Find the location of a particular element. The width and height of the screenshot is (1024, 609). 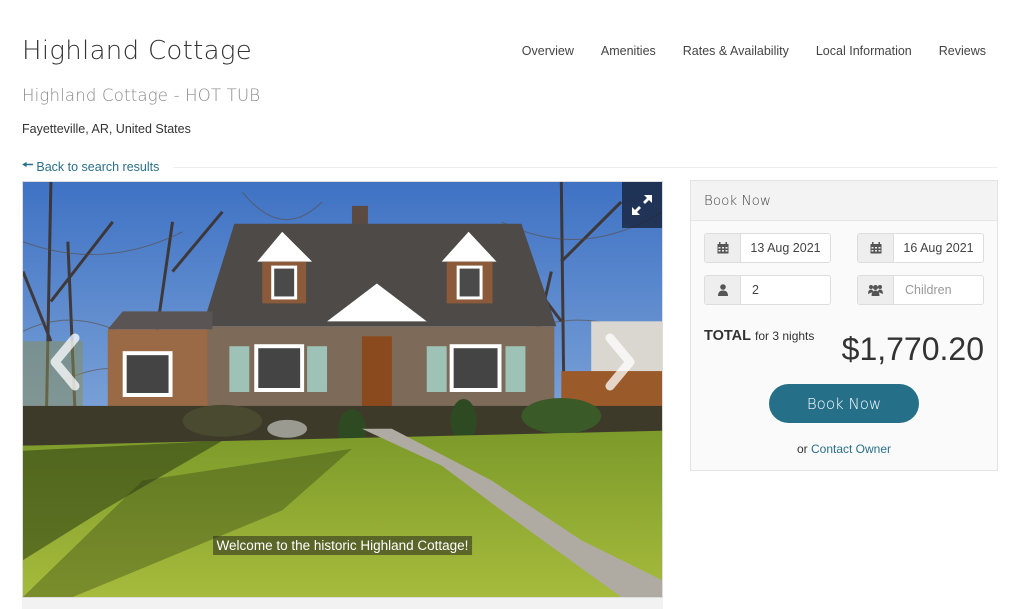

back-to-search-link: 🠔 Back to search results is located at coordinates (90, 167).